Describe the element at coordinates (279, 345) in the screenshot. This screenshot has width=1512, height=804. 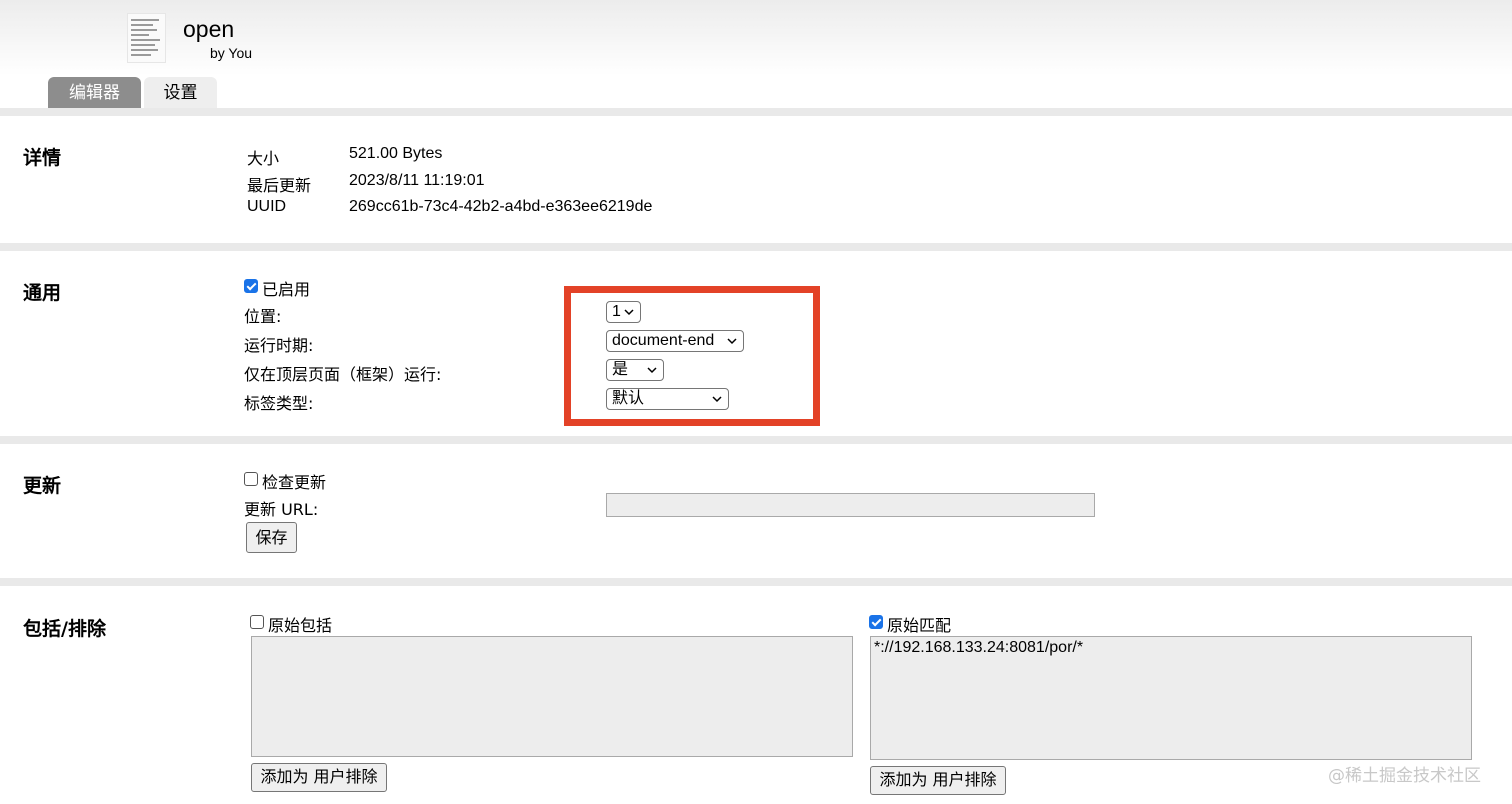
I see `run-at-label: 运行时期:` at that location.